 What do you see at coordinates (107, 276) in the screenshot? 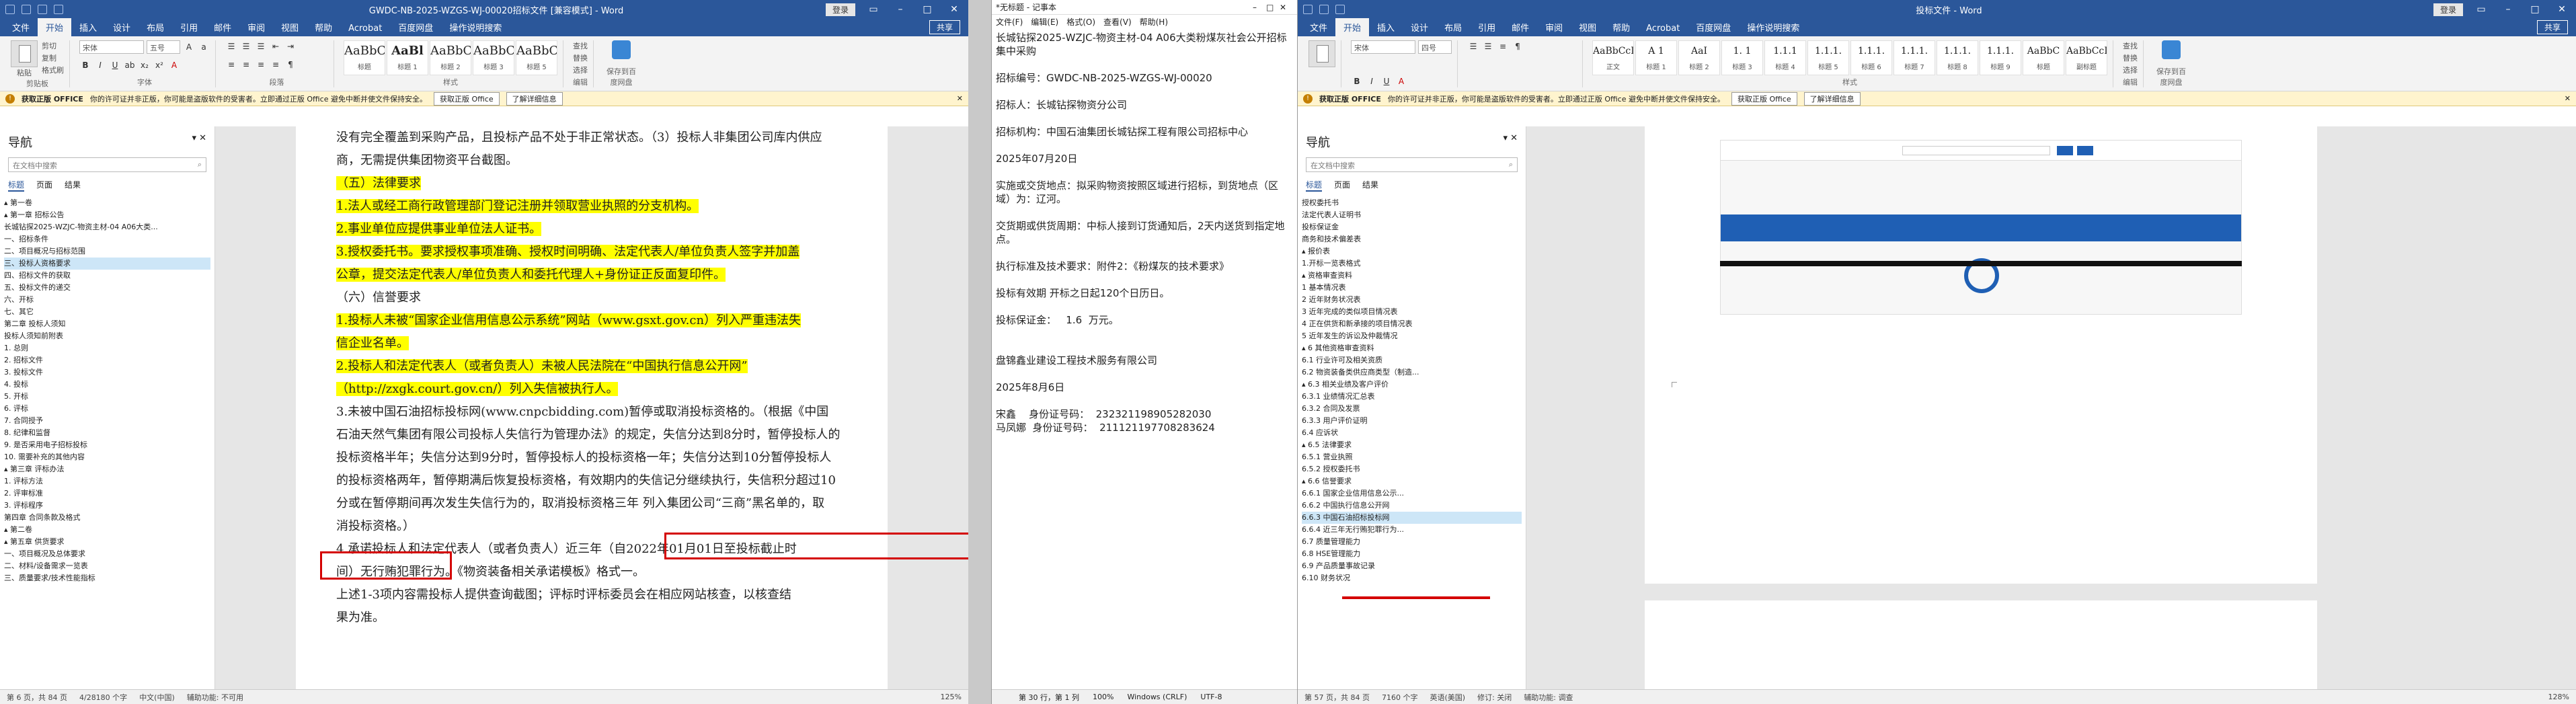
I see `nav-heading-item: 四、招标文件的获取` at bounding box center [107, 276].